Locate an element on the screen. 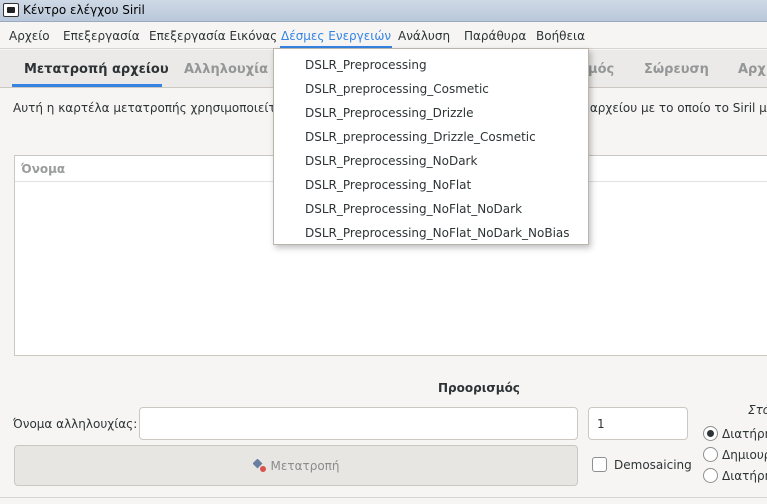 This screenshot has width=767, height=504. demosaicing-option: Demosaicing is located at coordinates (642, 464).